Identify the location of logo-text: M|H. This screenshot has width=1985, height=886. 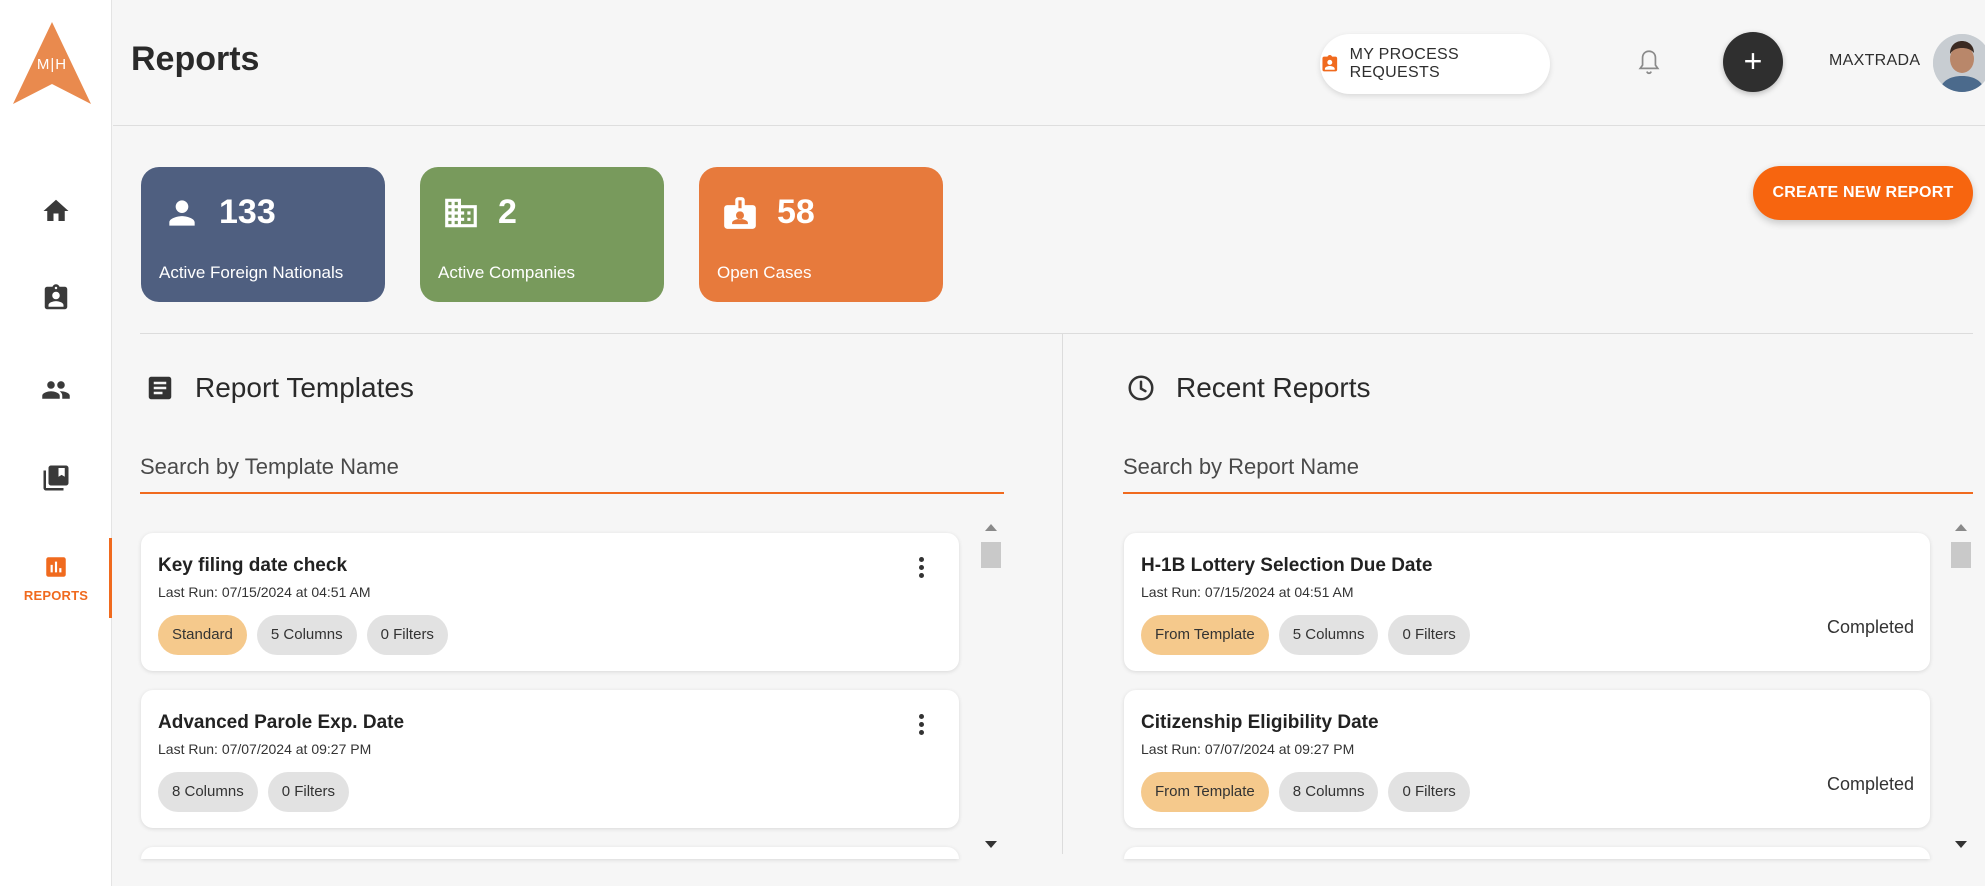
(52, 64).